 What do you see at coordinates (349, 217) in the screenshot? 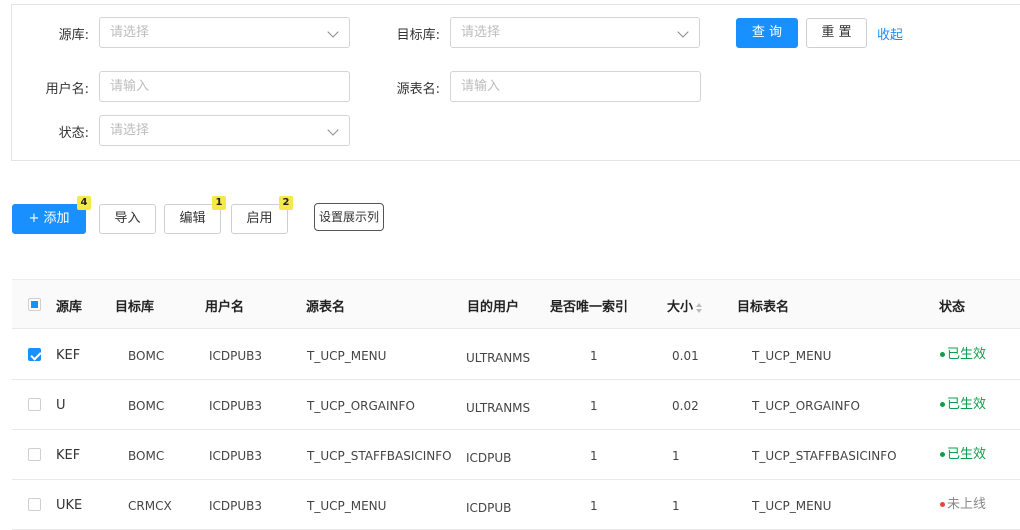
I see `column-settings-button: 设置展示列` at bounding box center [349, 217].